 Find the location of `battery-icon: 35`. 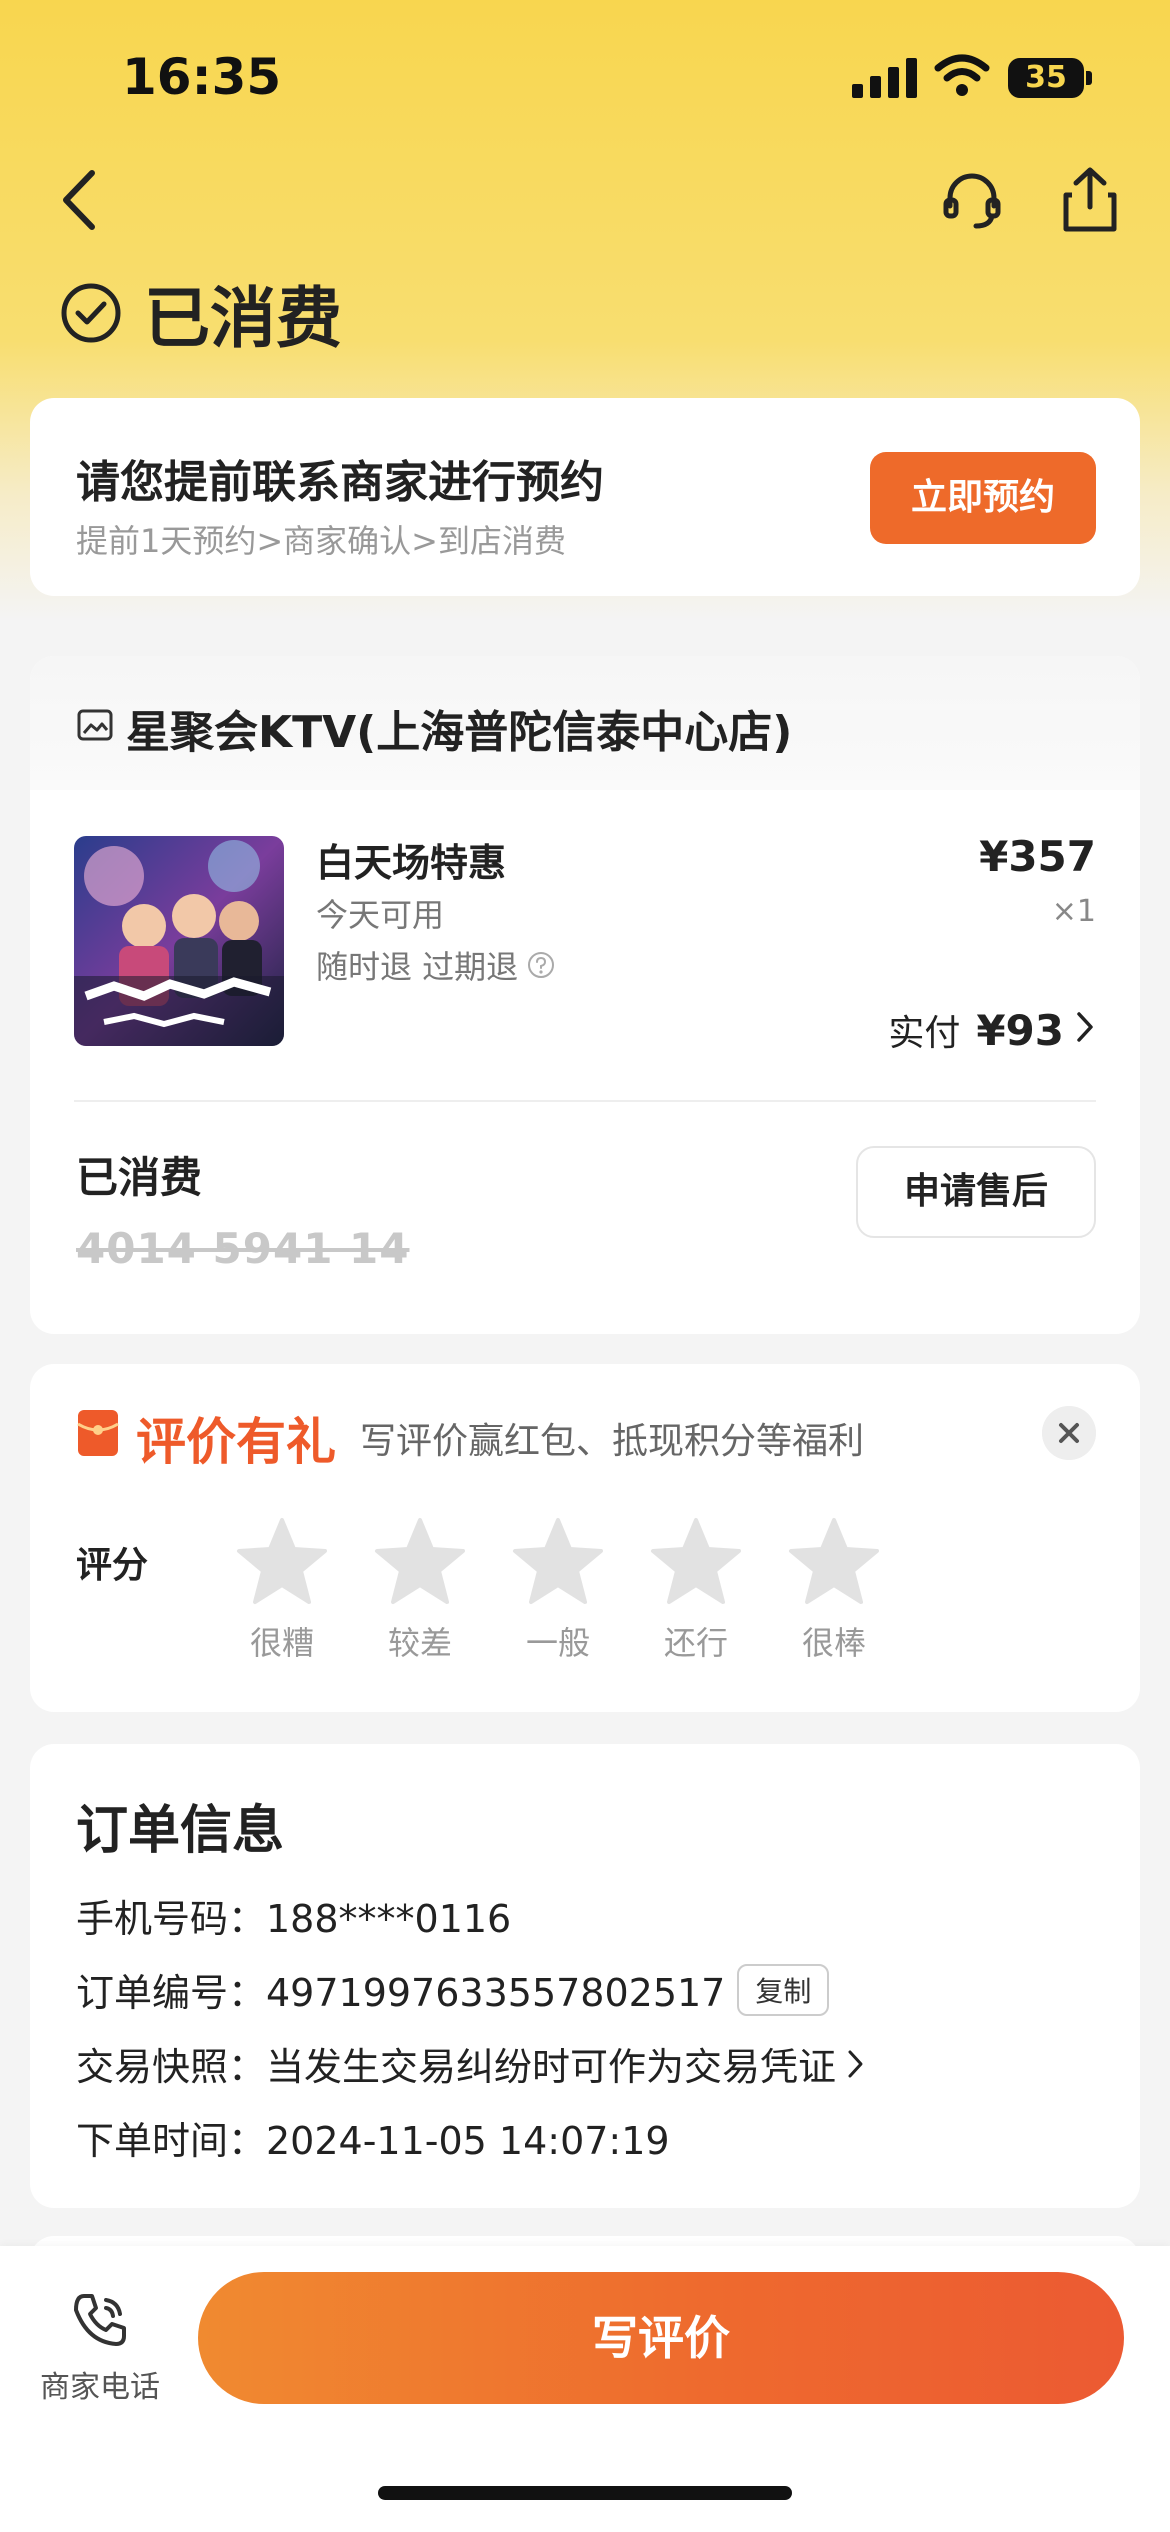

battery-icon: 35 is located at coordinates (1050, 78).